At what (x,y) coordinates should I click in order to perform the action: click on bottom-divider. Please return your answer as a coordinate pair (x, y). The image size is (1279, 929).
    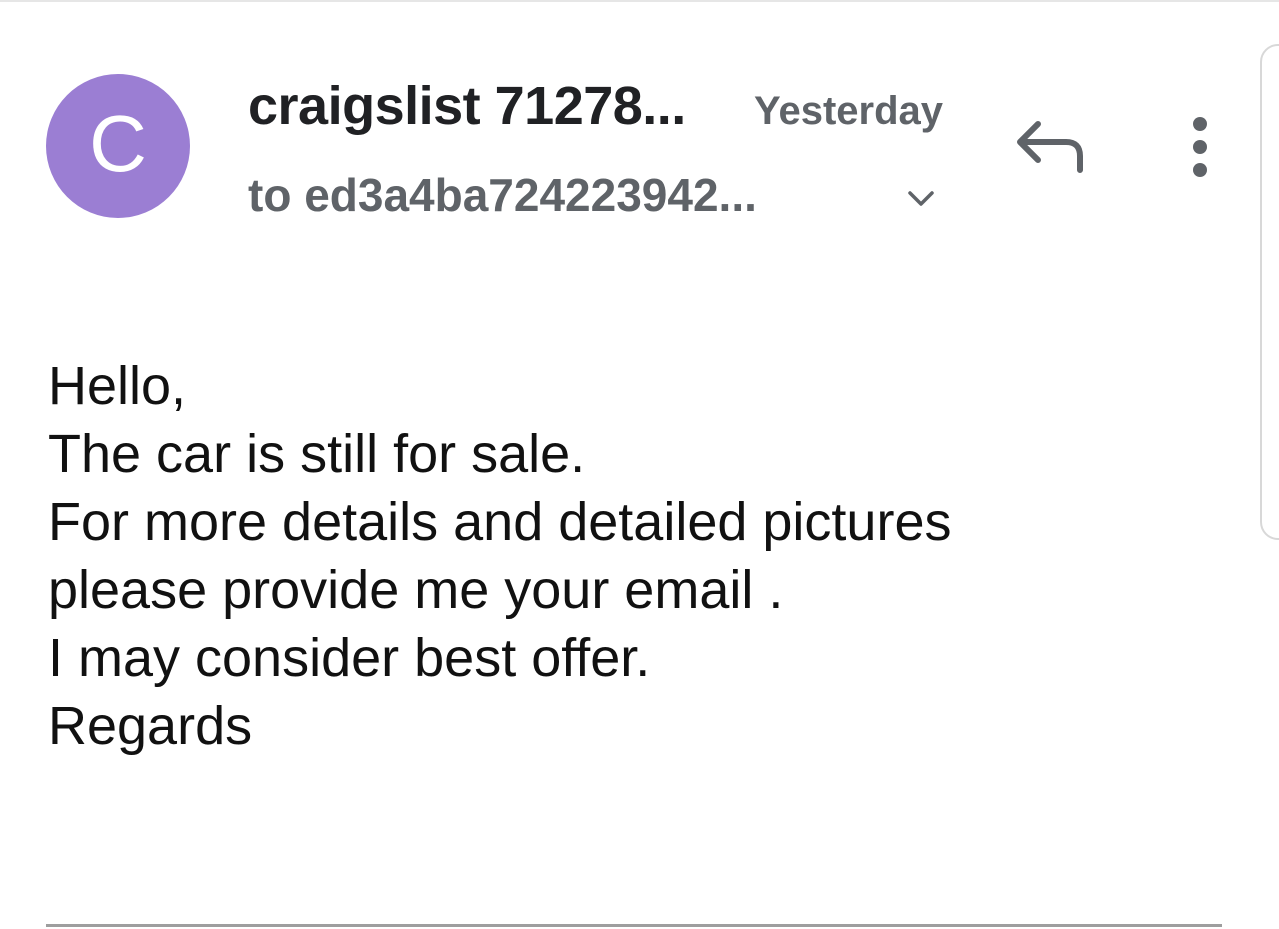
    Looking at the image, I should click on (634, 925).